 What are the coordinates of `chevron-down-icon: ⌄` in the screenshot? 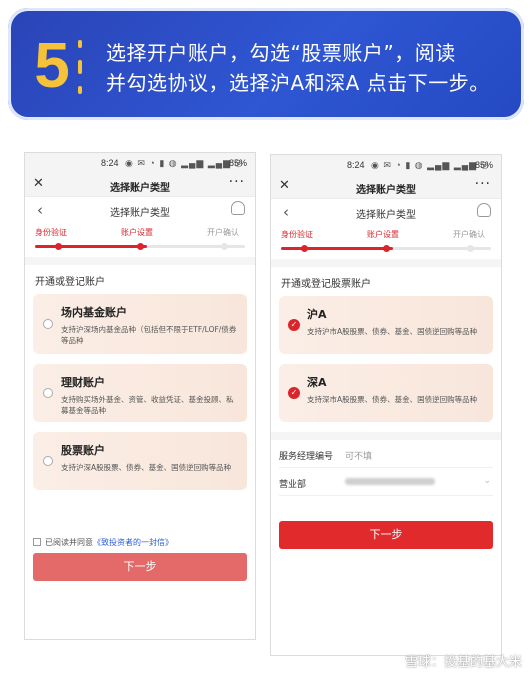 It's located at (487, 481).